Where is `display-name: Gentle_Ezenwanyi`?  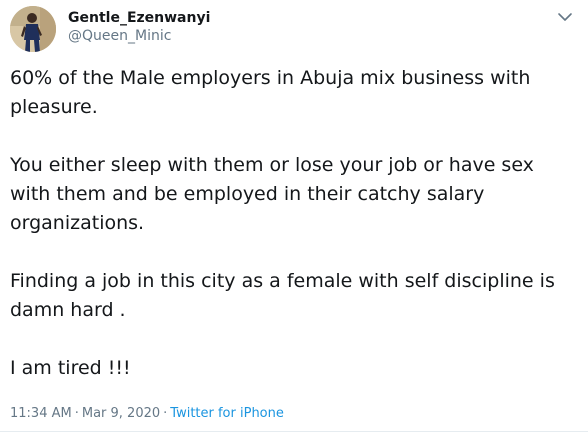 display-name: Gentle_Ezenwanyi is located at coordinates (139, 18).